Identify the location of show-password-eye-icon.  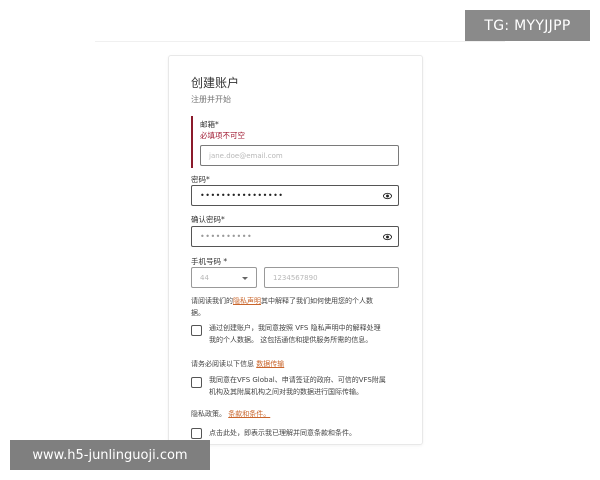
(387, 196).